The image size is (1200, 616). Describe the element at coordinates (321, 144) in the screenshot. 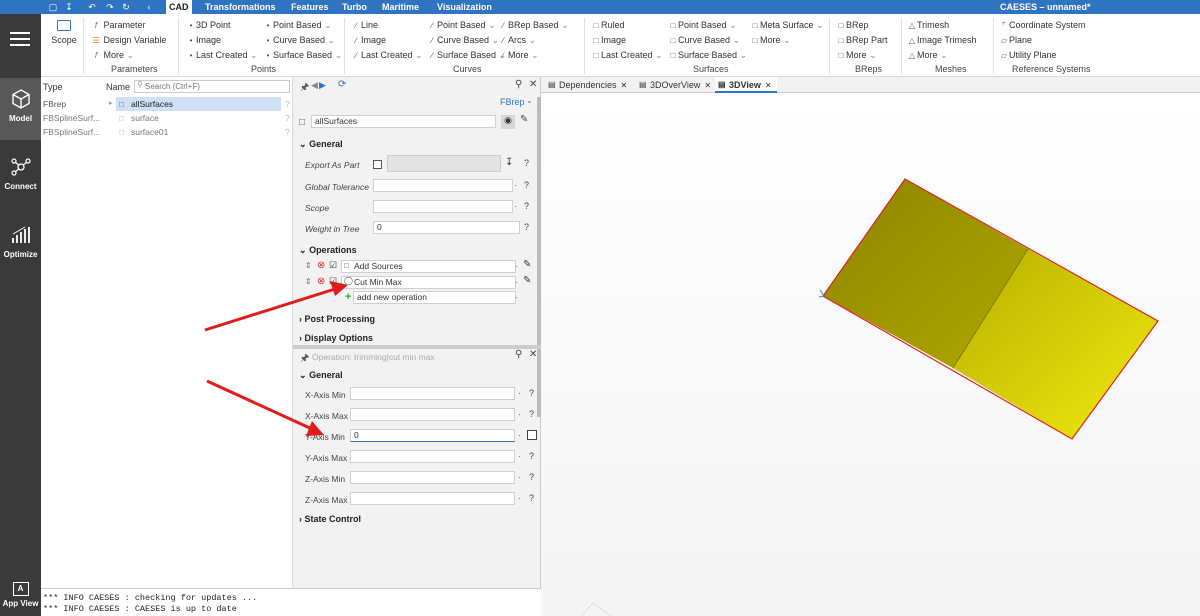

I see `section-general: ⌄ General` at that location.